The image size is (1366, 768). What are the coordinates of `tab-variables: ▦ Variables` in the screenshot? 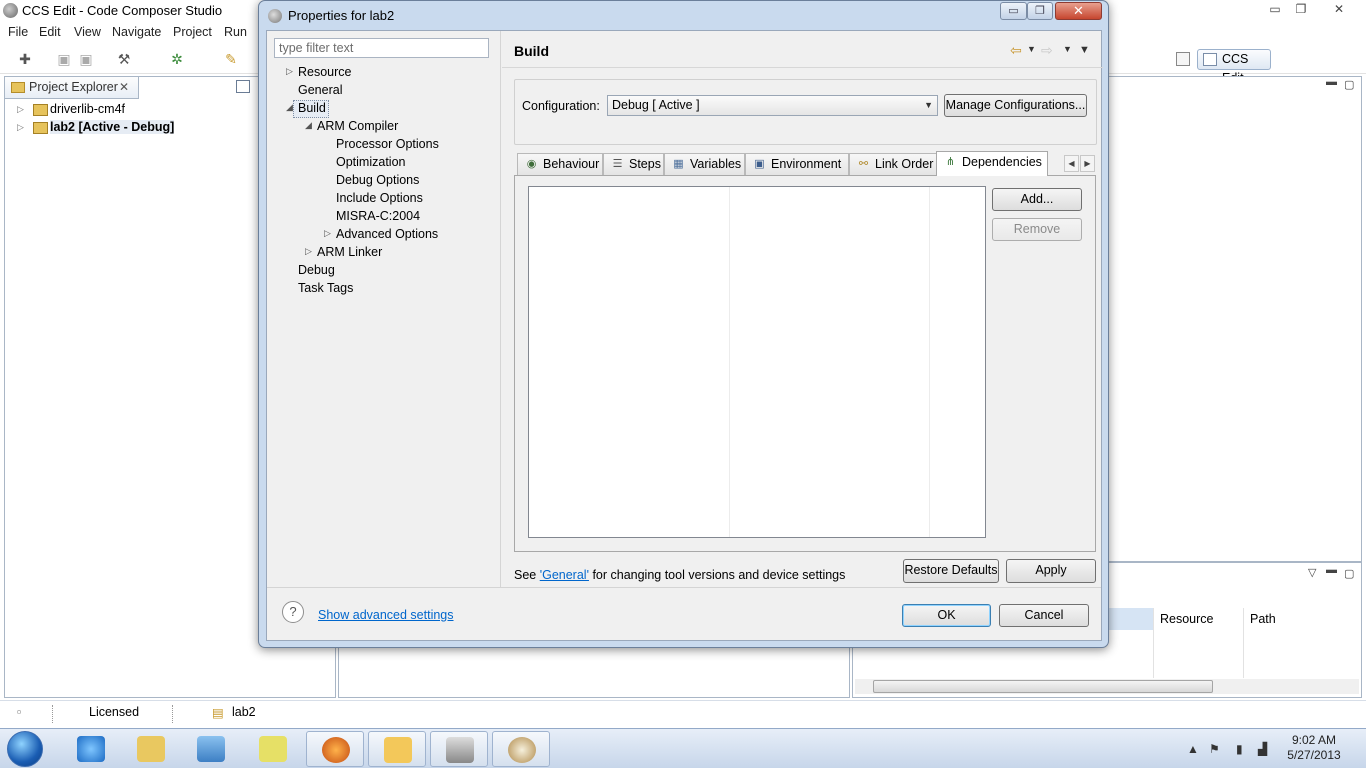 It's located at (704, 164).